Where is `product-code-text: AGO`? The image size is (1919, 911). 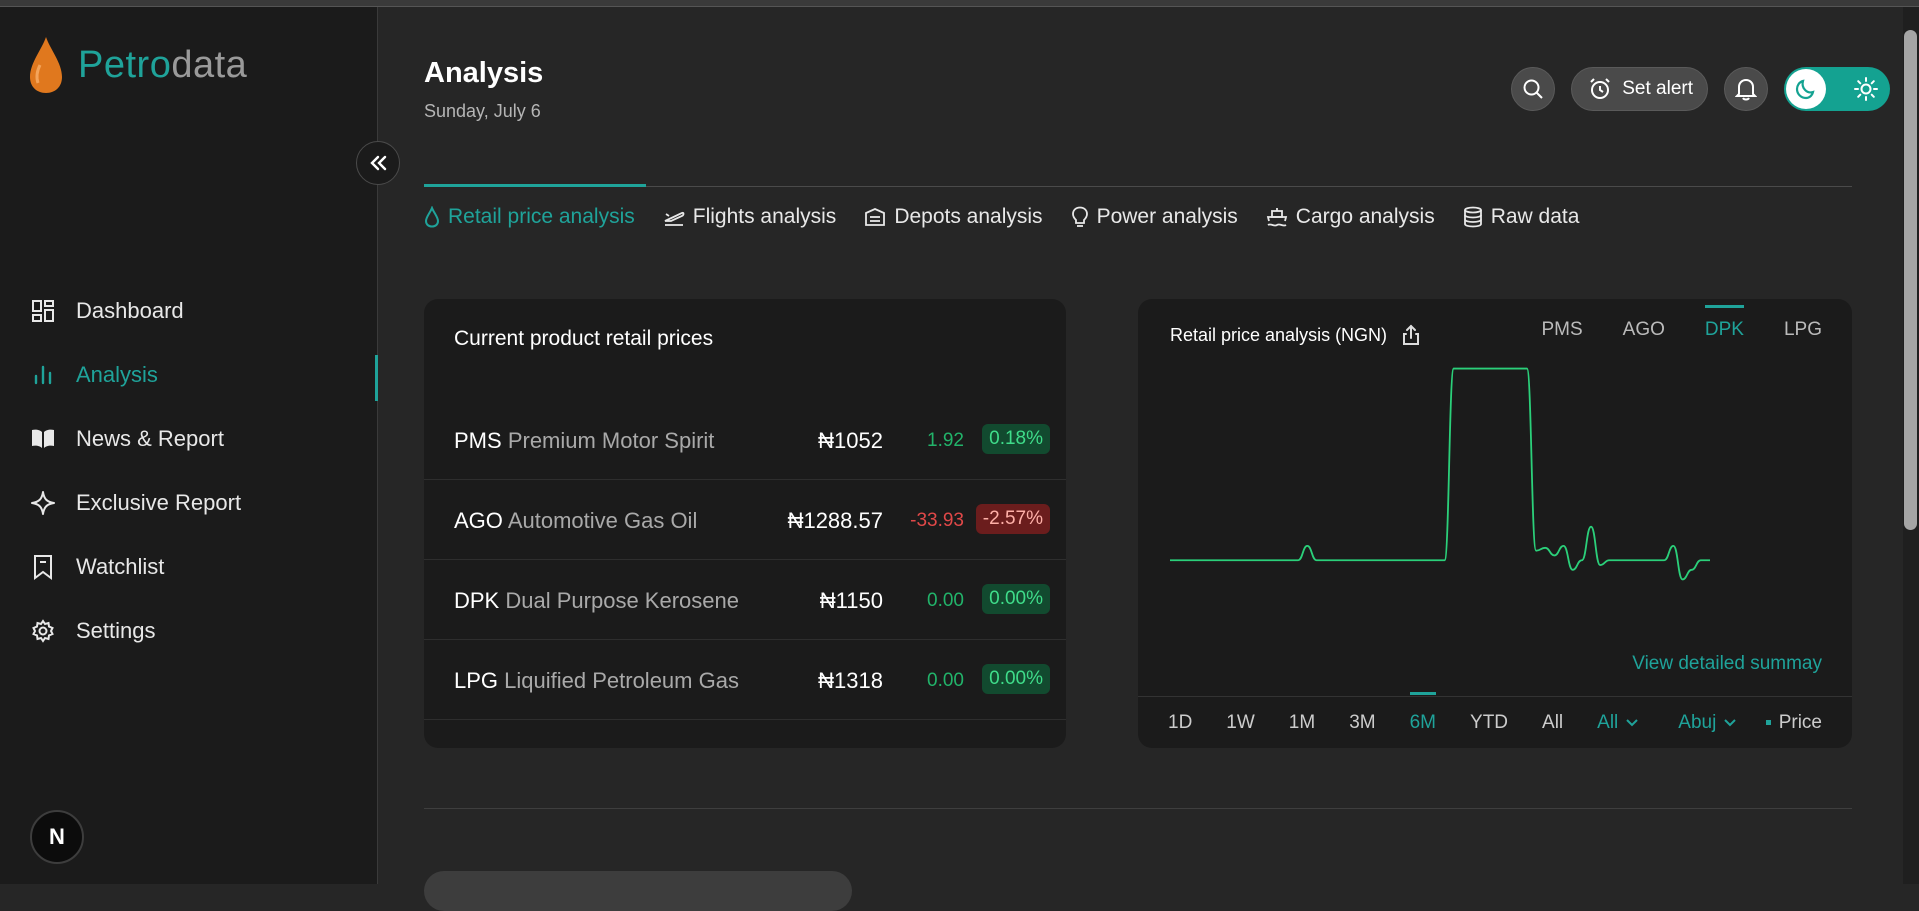
product-code-text: AGO is located at coordinates (478, 520).